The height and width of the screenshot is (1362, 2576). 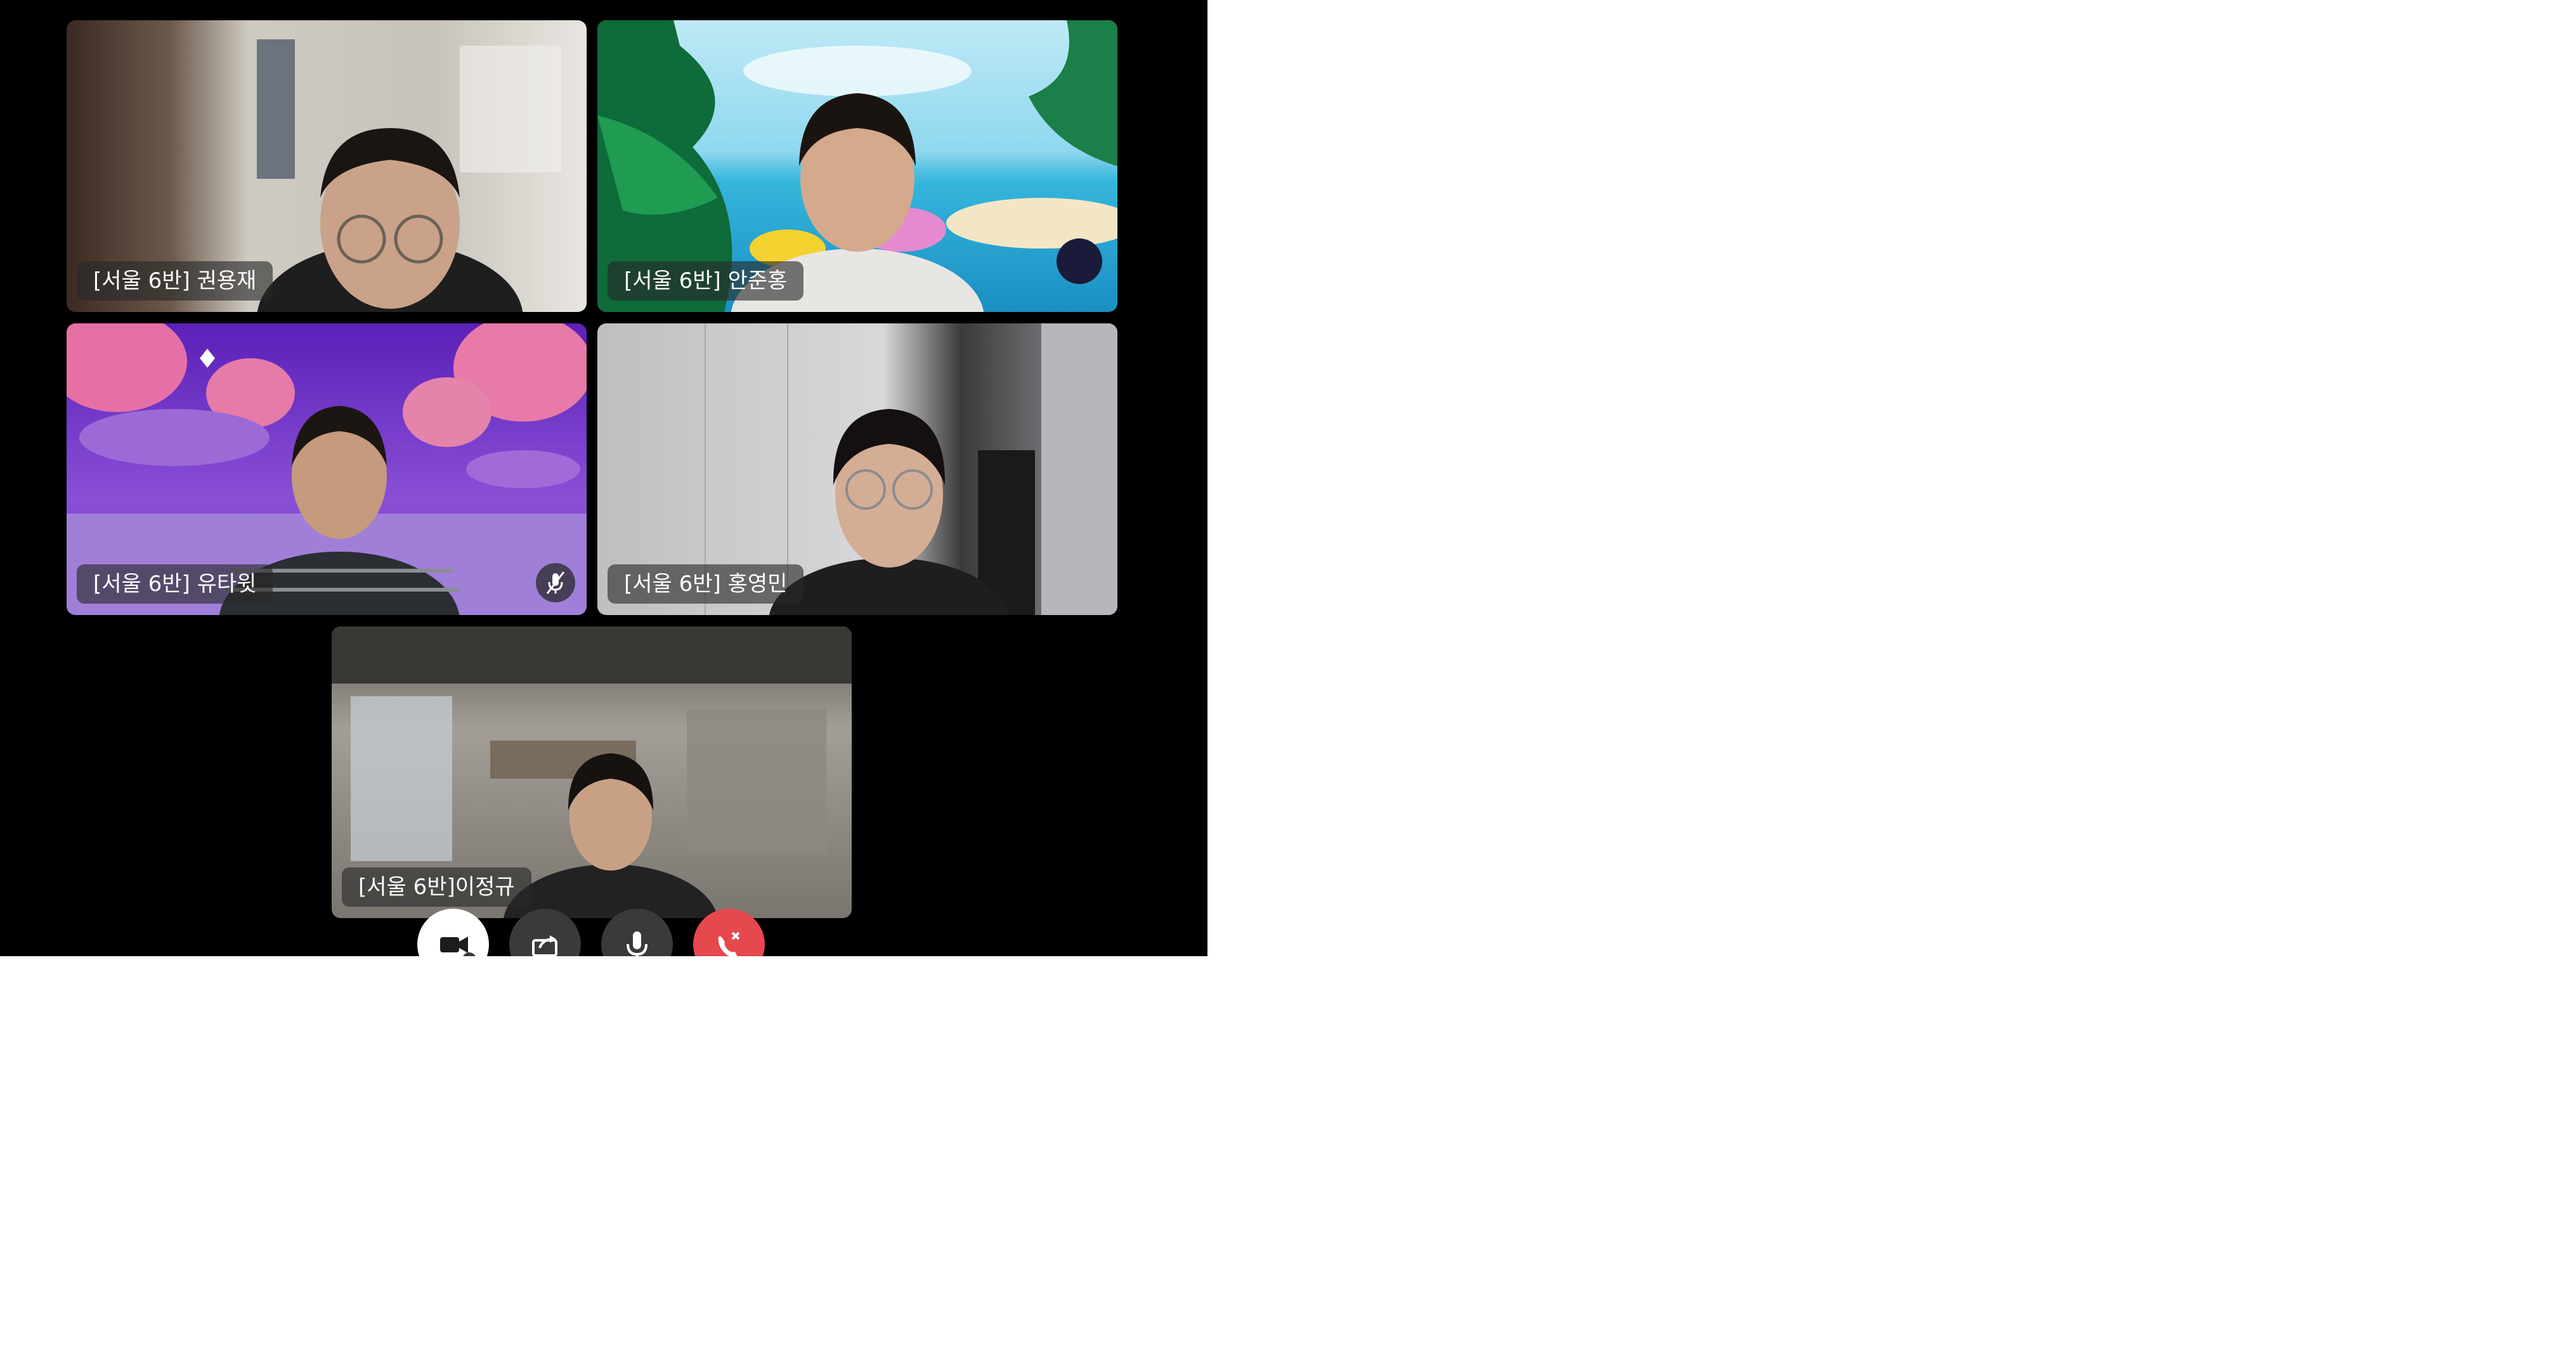 I want to click on end-call-icon, so click(x=729, y=943).